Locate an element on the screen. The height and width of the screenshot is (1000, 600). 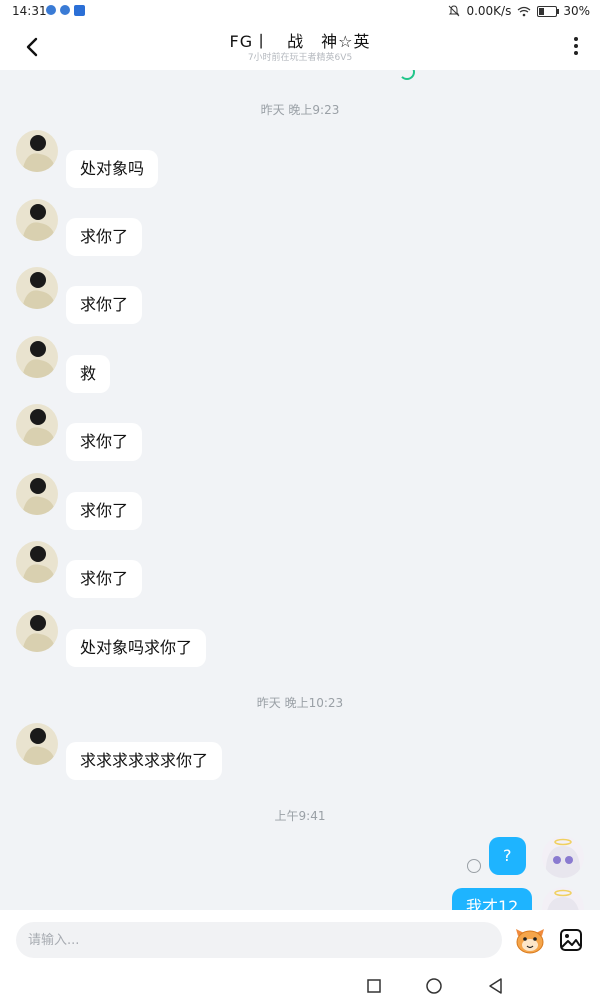
message-status-icon is located at coordinates (474, 866).